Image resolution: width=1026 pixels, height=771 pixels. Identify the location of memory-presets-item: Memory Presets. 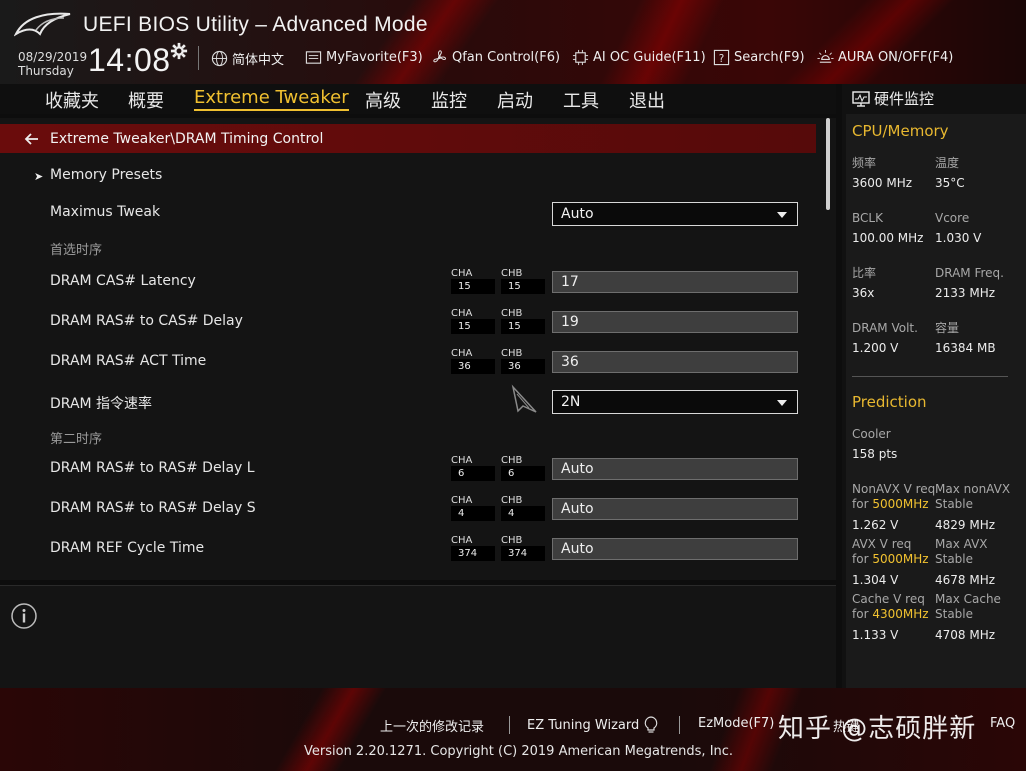
(106, 175).